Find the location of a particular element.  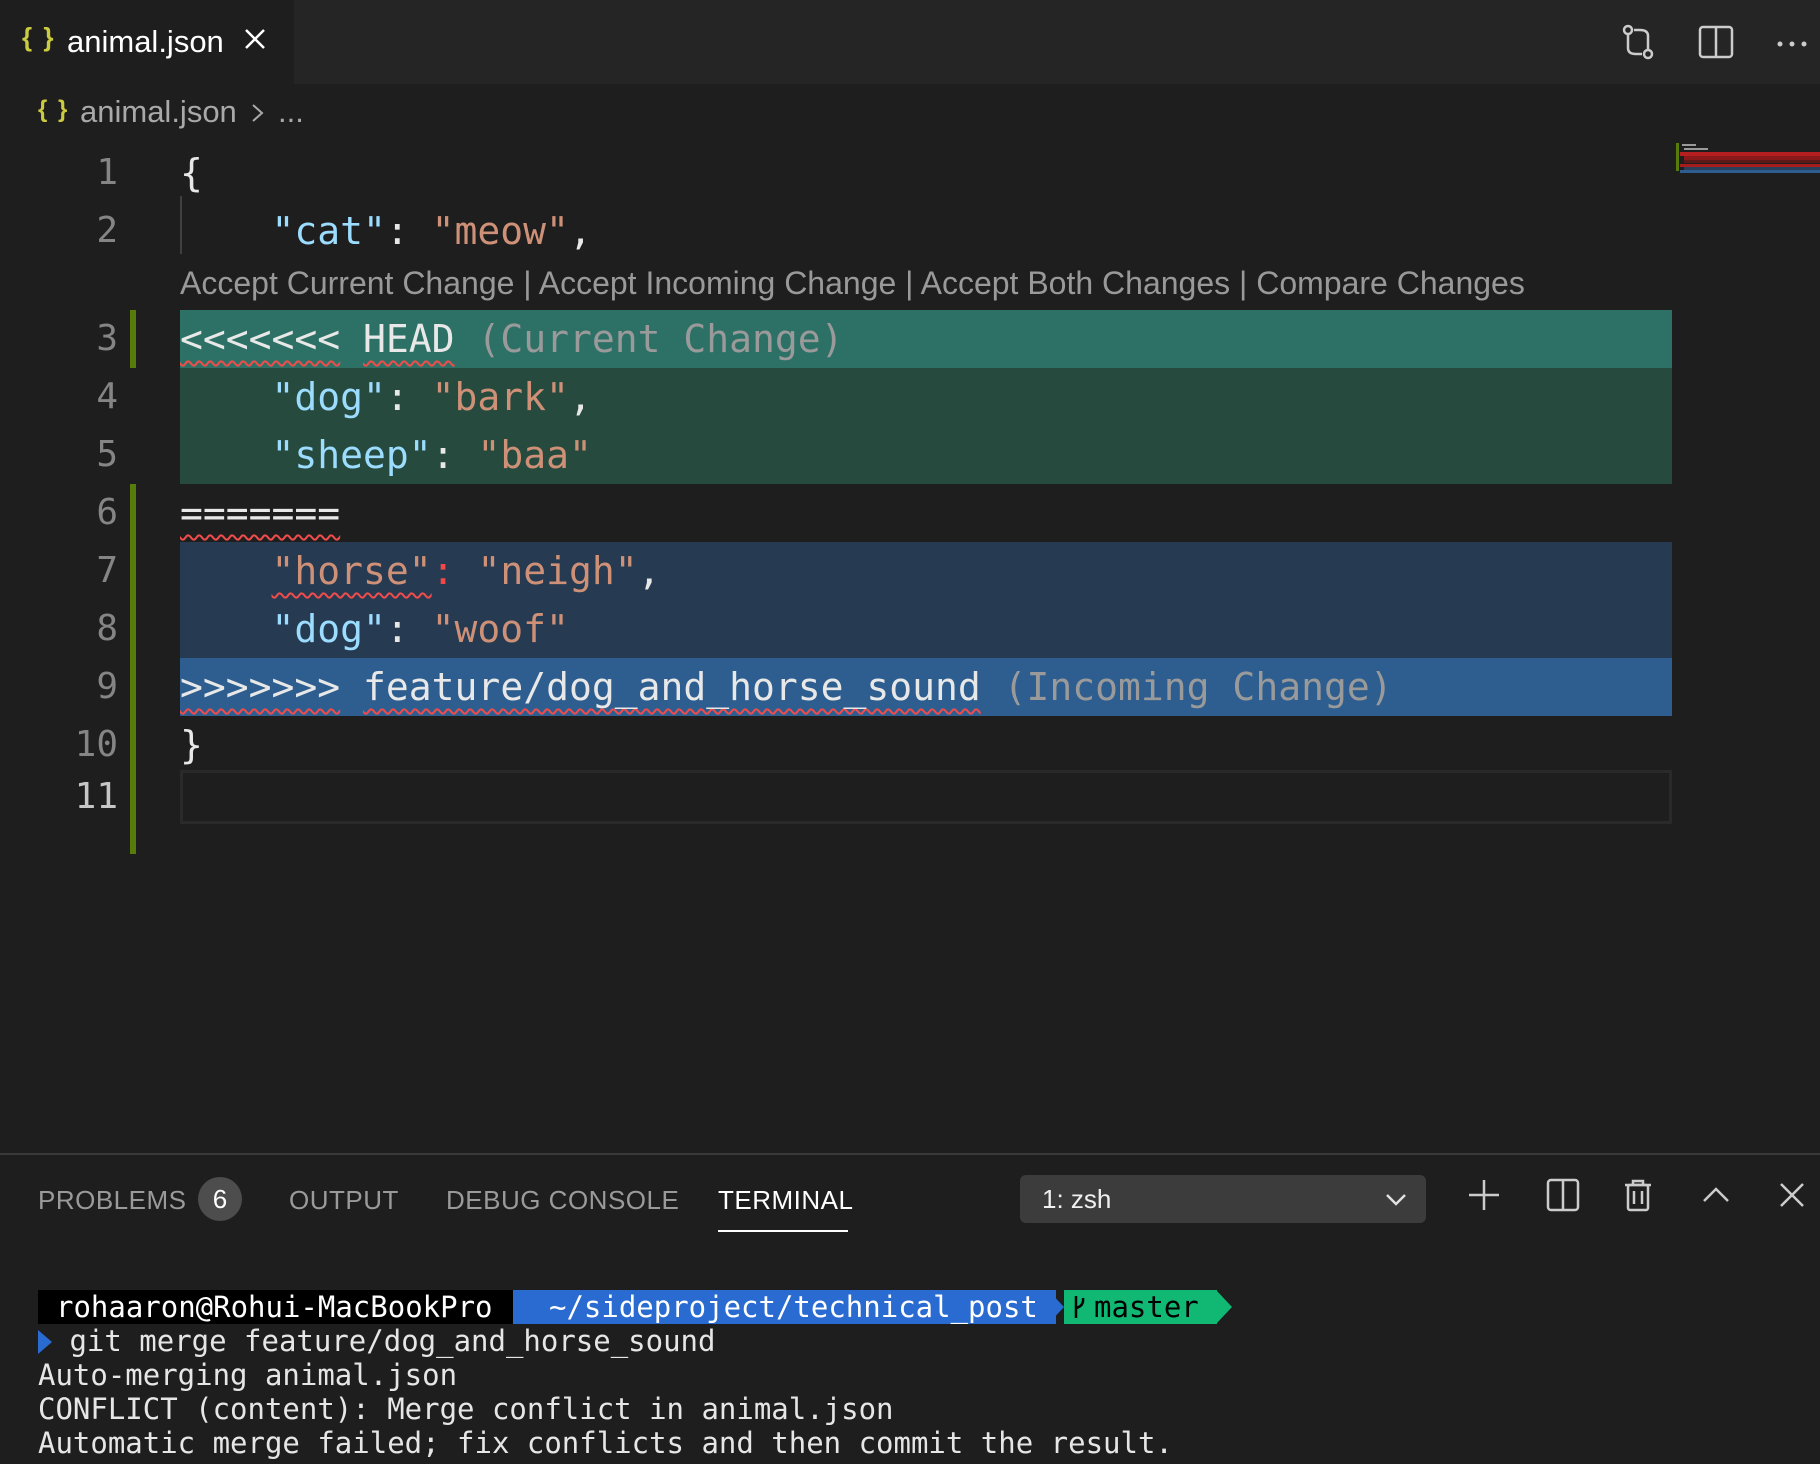

code-line-6: 6 ======= is located at coordinates (836, 513).